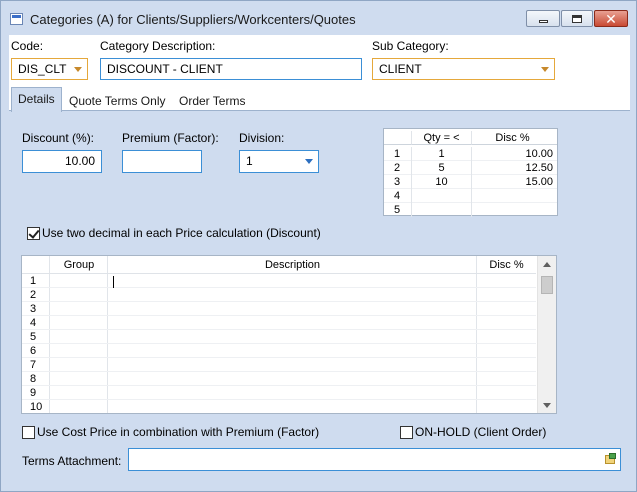  I want to click on table-row: 2 5 12.50, so click(470, 168).